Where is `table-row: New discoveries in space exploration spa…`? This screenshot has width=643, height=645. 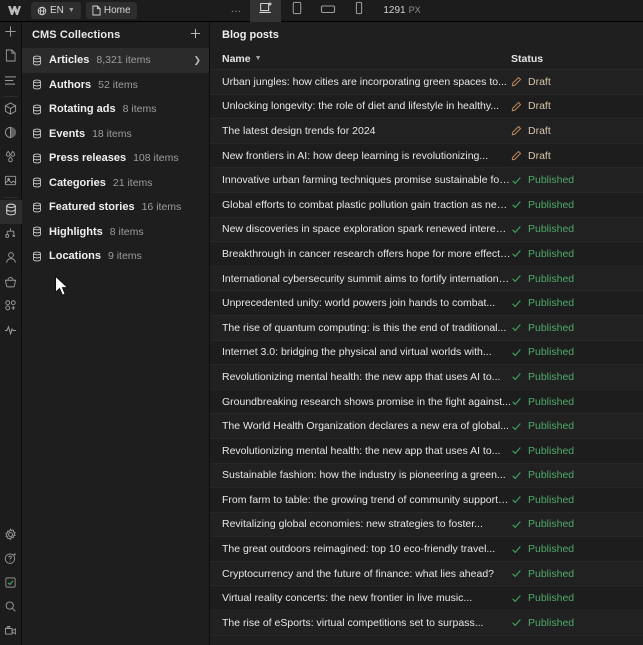 table-row: New discoveries in space exploration spa… is located at coordinates (426, 230).